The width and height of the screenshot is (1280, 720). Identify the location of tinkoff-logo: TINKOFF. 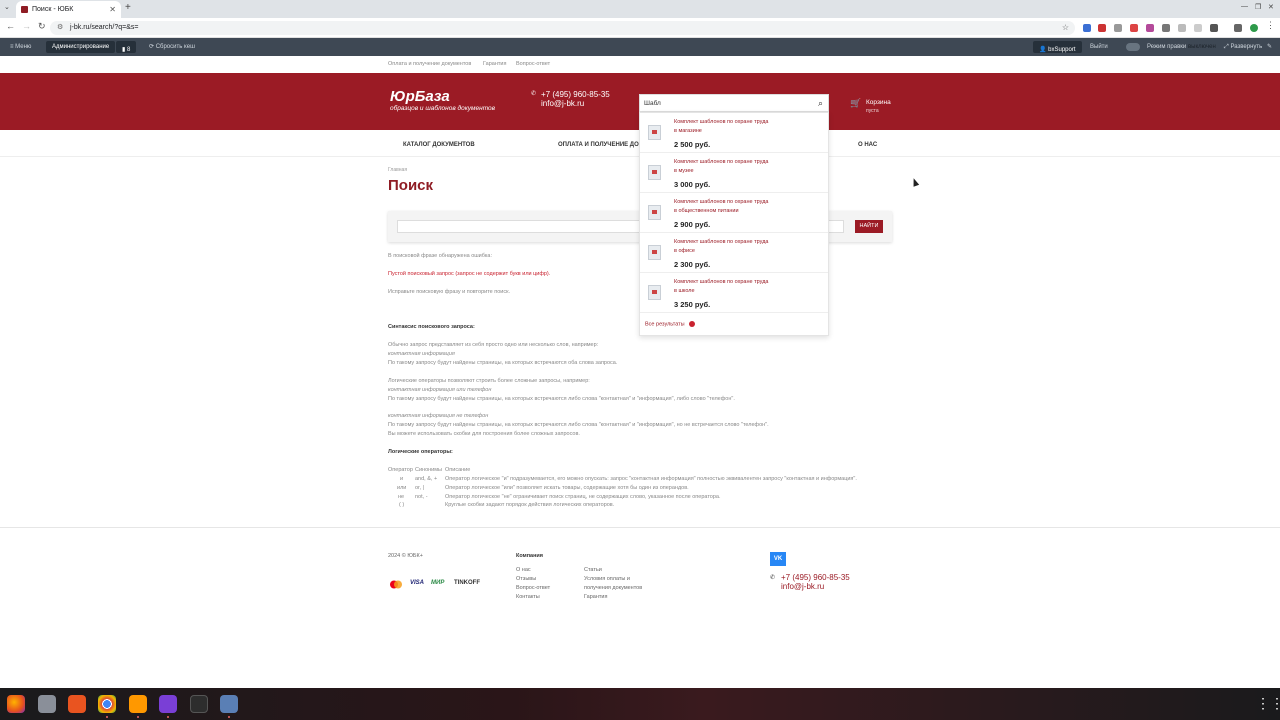
(467, 583).